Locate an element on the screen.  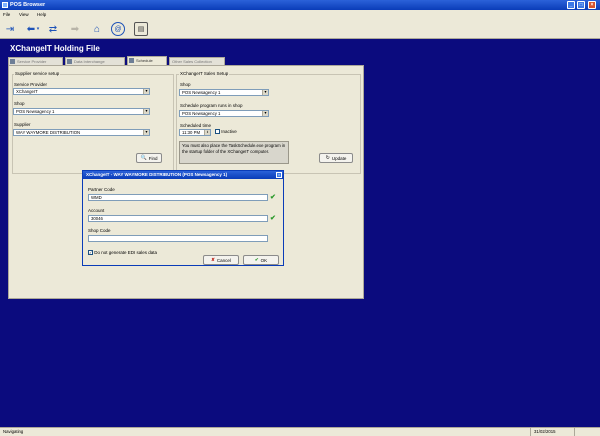
home-icon: ⌂ is located at coordinates (97, 29).